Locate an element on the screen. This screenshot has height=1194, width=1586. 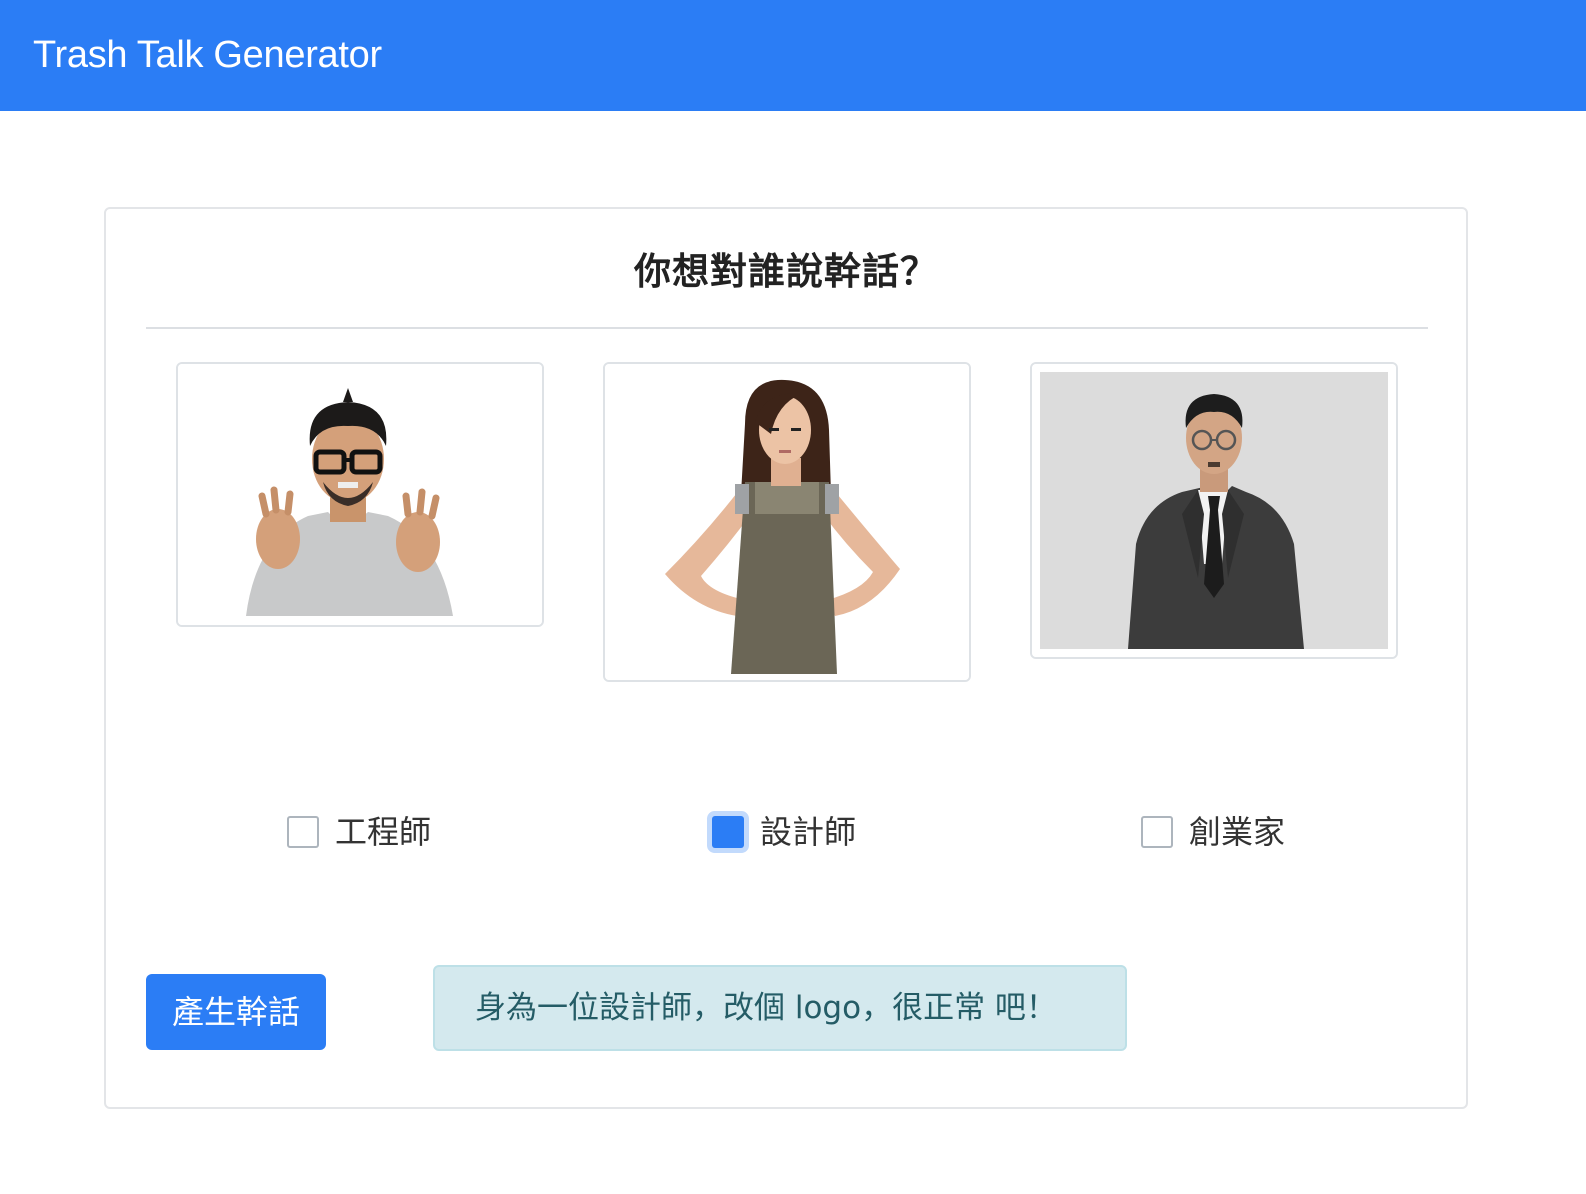
engineer-photo is located at coordinates (360, 494).